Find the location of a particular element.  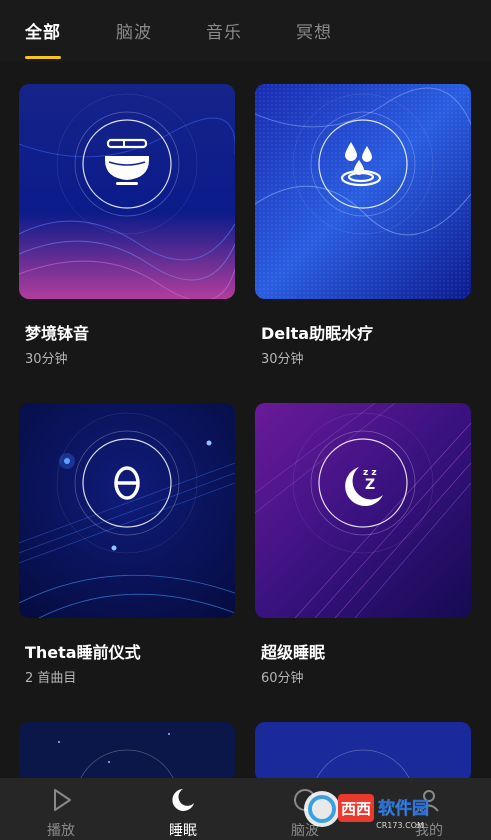

site-watermark: 西西 软件园 CR173.COM is located at coordinates (390, 809).